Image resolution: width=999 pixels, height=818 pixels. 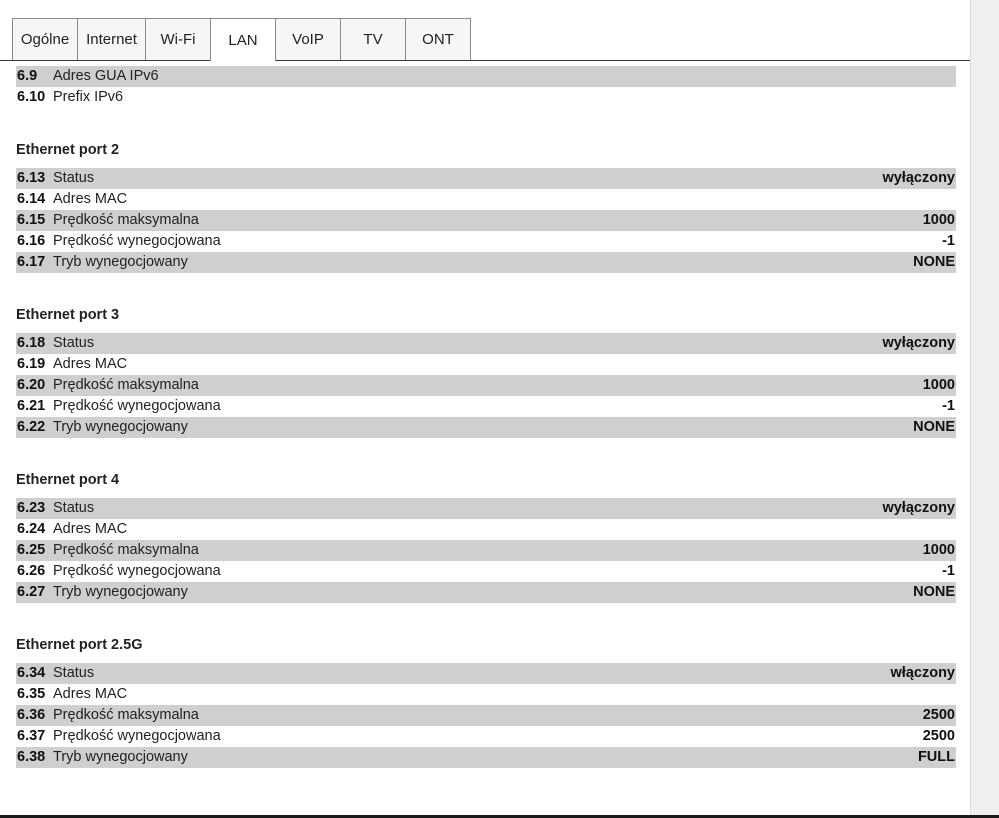 What do you see at coordinates (486, 715) in the screenshot?
I see `table-row: 6.36 Prędkość maksymalna 2500` at bounding box center [486, 715].